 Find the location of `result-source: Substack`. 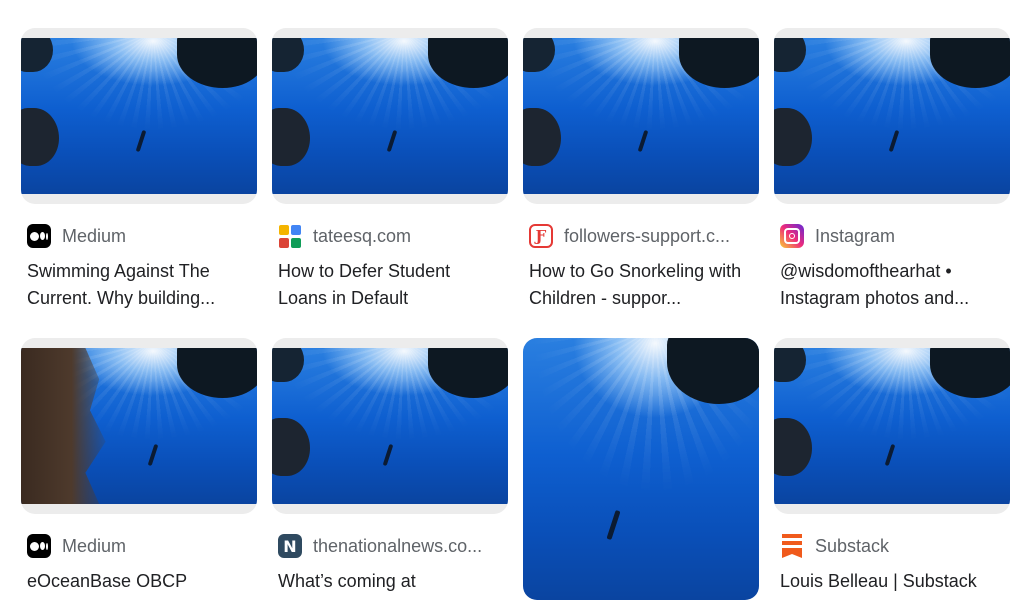

result-source: Substack is located at coordinates (892, 546).